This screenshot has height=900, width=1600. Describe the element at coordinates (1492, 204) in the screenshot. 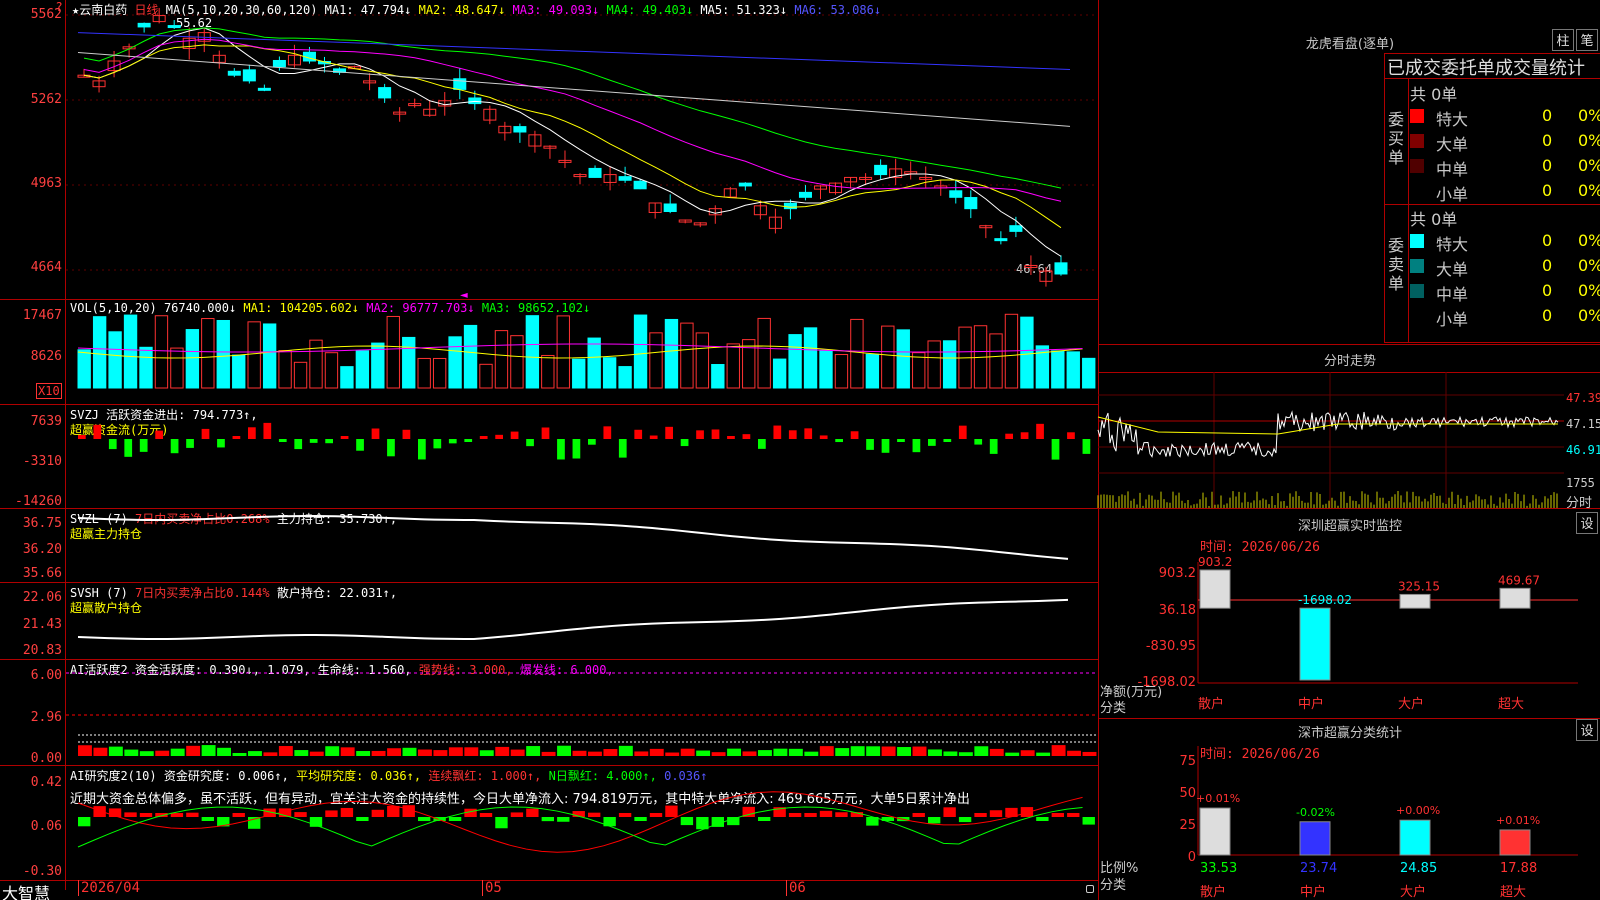

I see `dragon-border` at that location.